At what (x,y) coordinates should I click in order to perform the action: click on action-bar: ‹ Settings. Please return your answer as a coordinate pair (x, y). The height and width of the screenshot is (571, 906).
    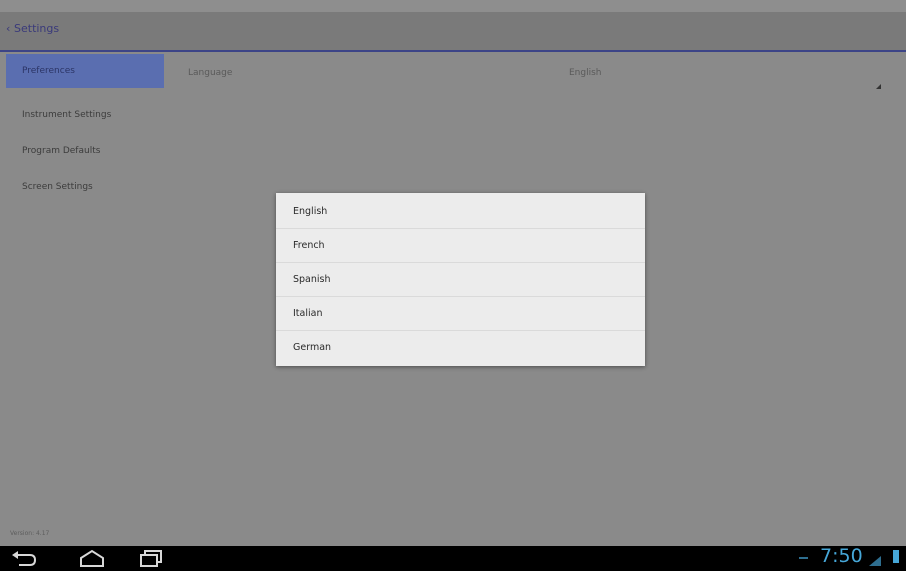
    Looking at the image, I should click on (453, 32).